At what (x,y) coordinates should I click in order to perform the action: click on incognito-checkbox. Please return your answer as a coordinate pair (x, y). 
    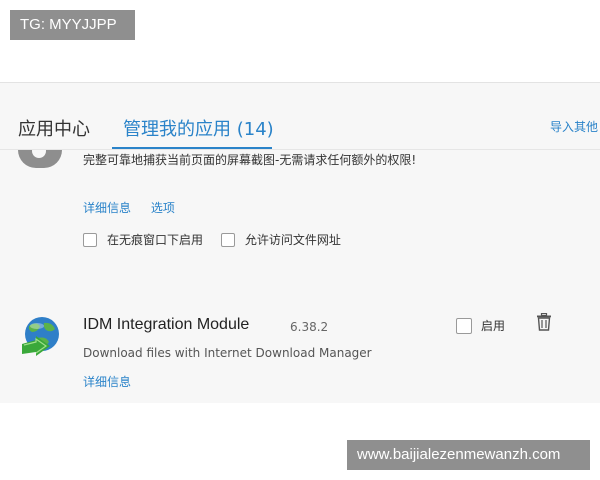
    Looking at the image, I should click on (90, 239).